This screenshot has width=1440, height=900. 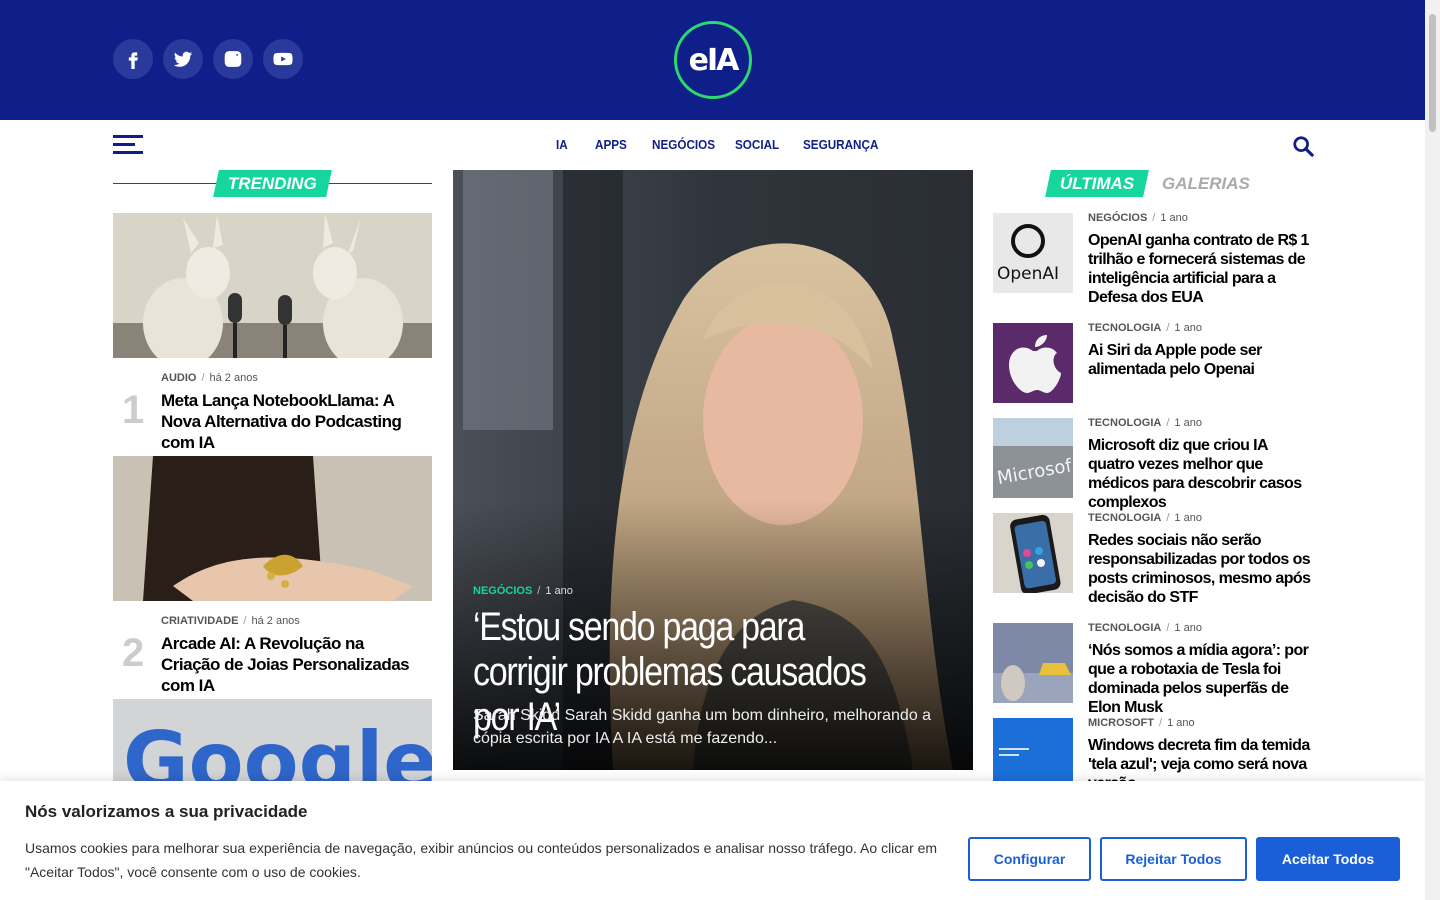 I want to click on menu-icon, so click(x=128, y=145).